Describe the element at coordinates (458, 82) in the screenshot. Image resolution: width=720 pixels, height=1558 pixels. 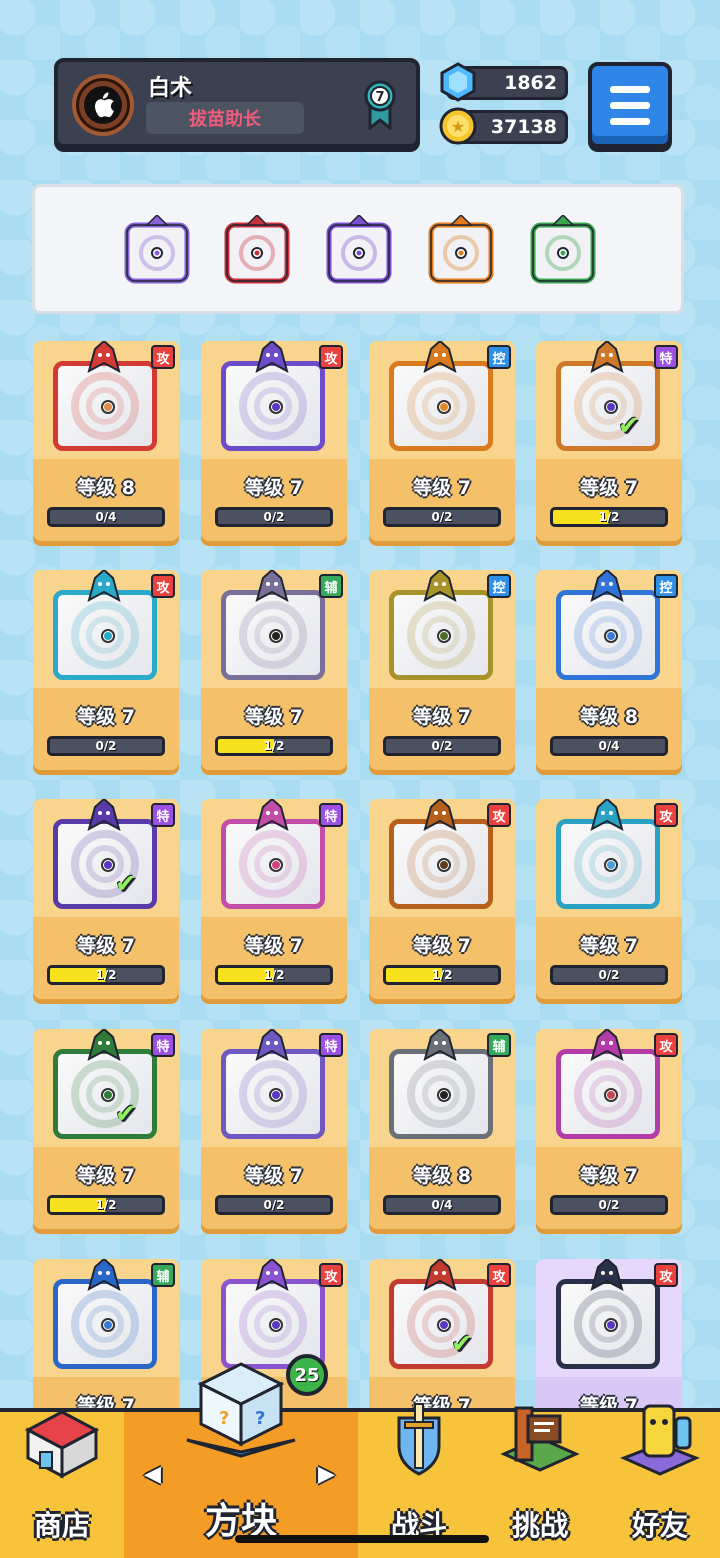
I see `gem-icon` at that location.